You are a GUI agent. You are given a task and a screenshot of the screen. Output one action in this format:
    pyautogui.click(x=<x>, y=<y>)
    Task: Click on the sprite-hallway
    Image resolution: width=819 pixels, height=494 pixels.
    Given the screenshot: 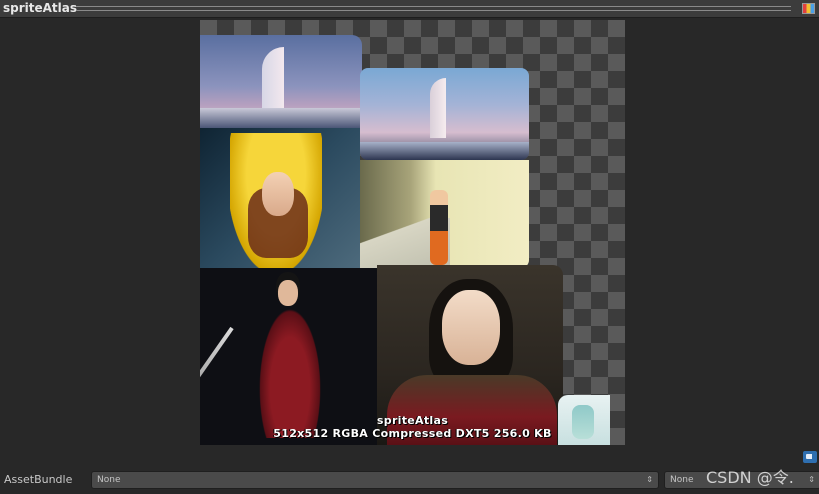 What is the action you would take?
    pyautogui.click(x=444, y=214)
    